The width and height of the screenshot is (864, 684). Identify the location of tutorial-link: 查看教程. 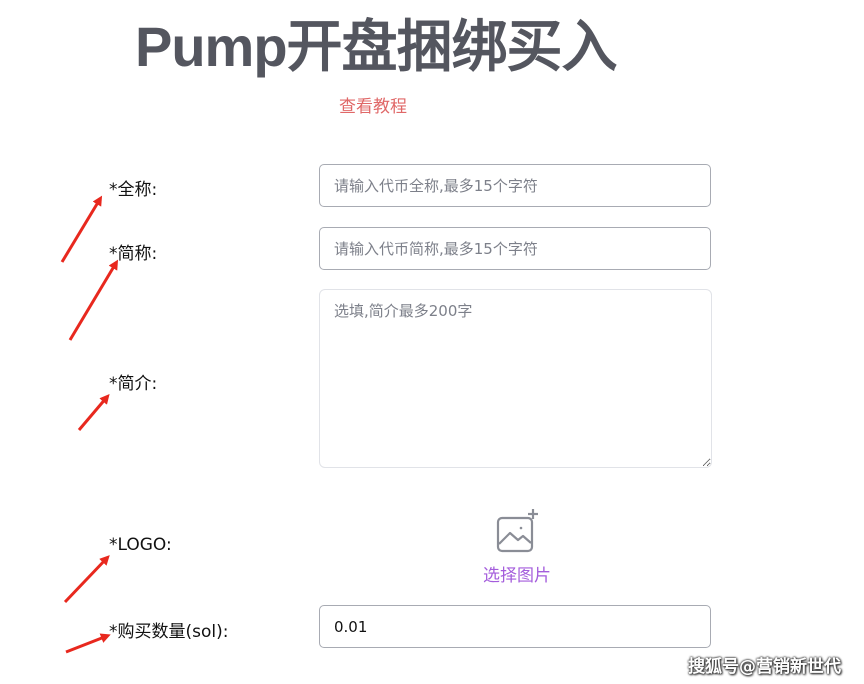
(373, 104).